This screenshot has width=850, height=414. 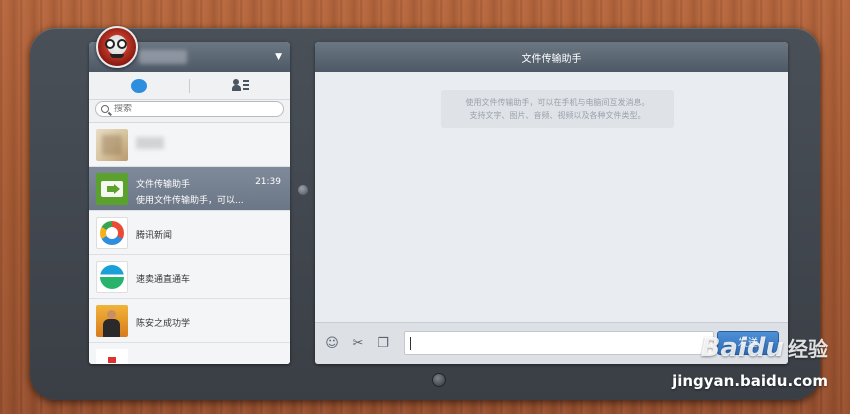 I want to click on contacts-icon, so click(x=240, y=85).